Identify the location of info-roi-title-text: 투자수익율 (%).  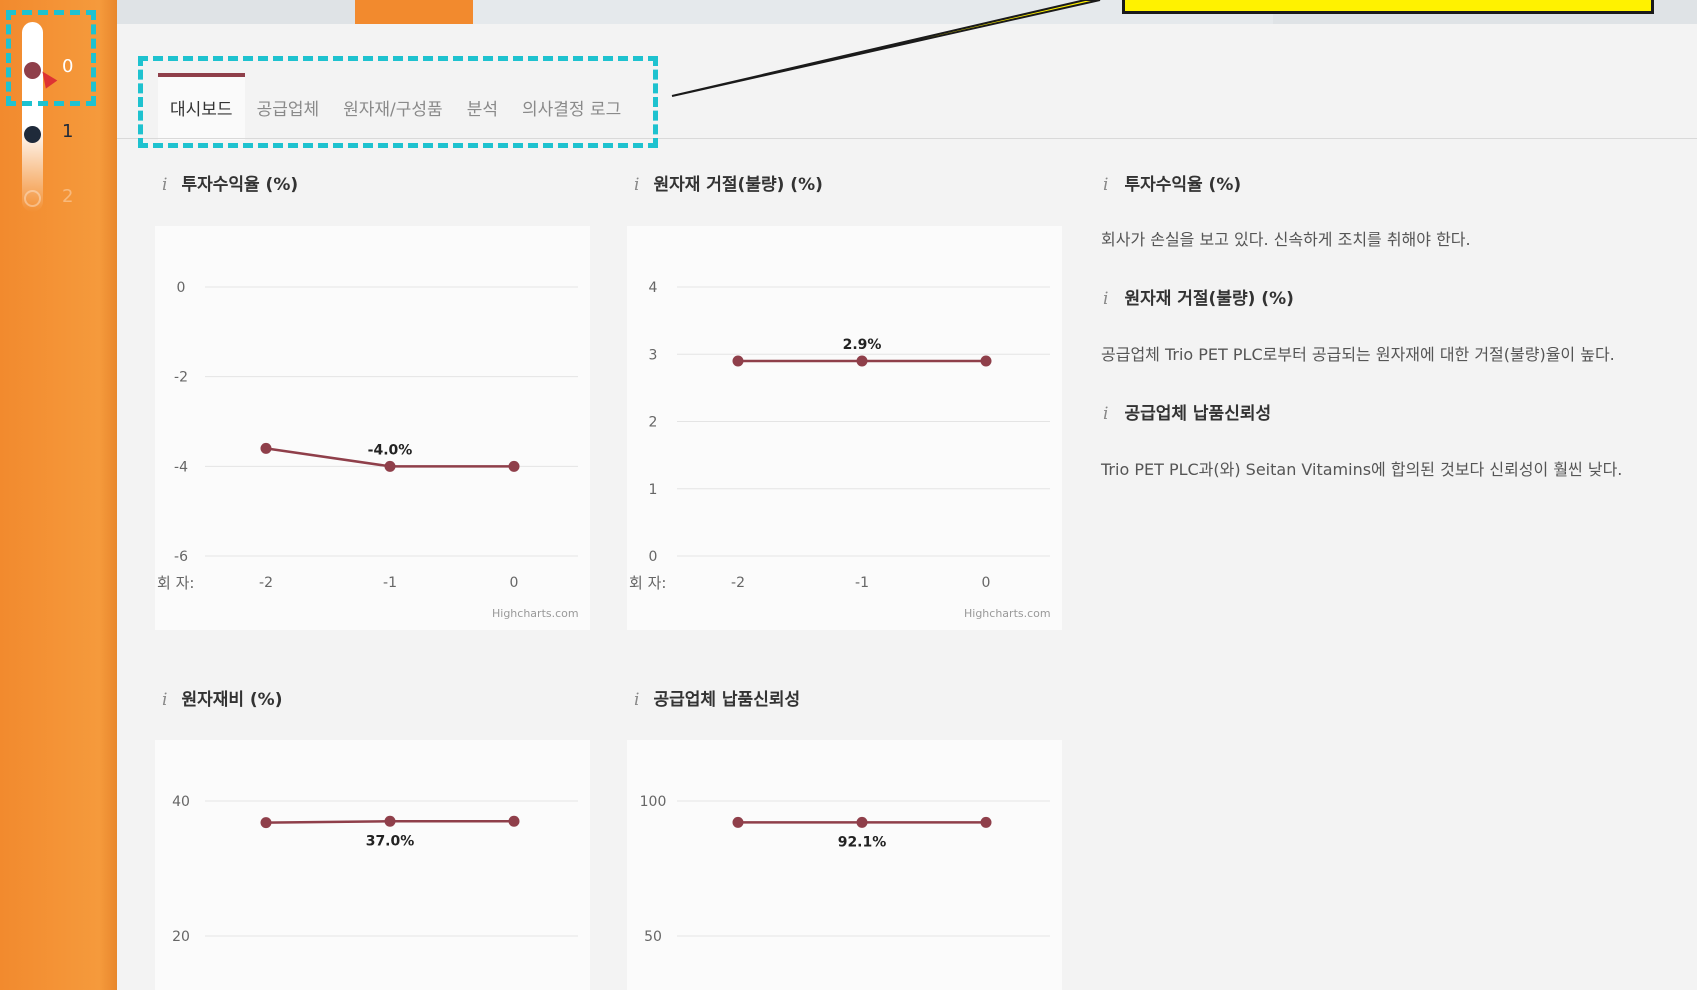
(1183, 185).